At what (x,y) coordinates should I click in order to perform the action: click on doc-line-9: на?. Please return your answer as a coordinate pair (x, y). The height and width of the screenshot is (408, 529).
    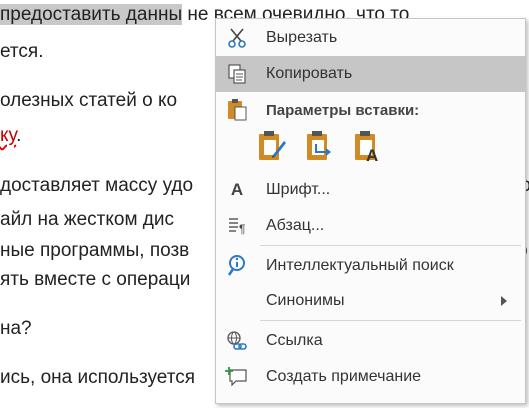
    Looking at the image, I should click on (16, 328).